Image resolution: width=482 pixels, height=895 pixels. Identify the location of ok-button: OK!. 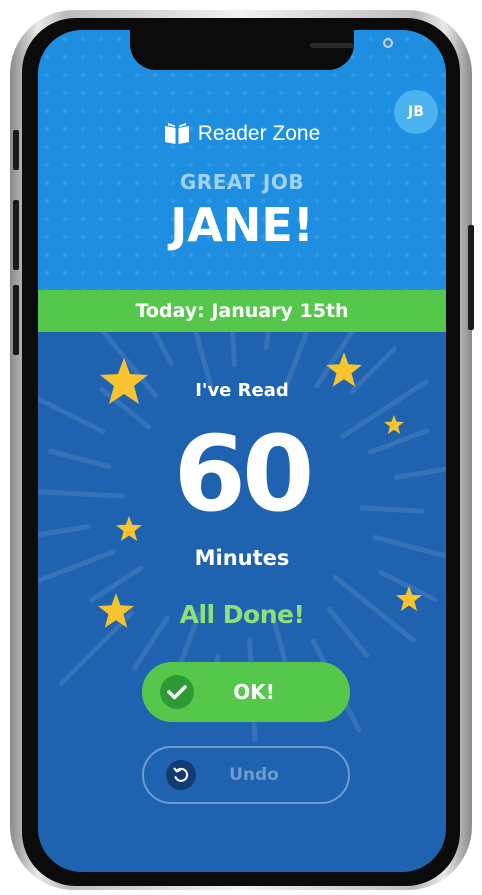
(246, 692).